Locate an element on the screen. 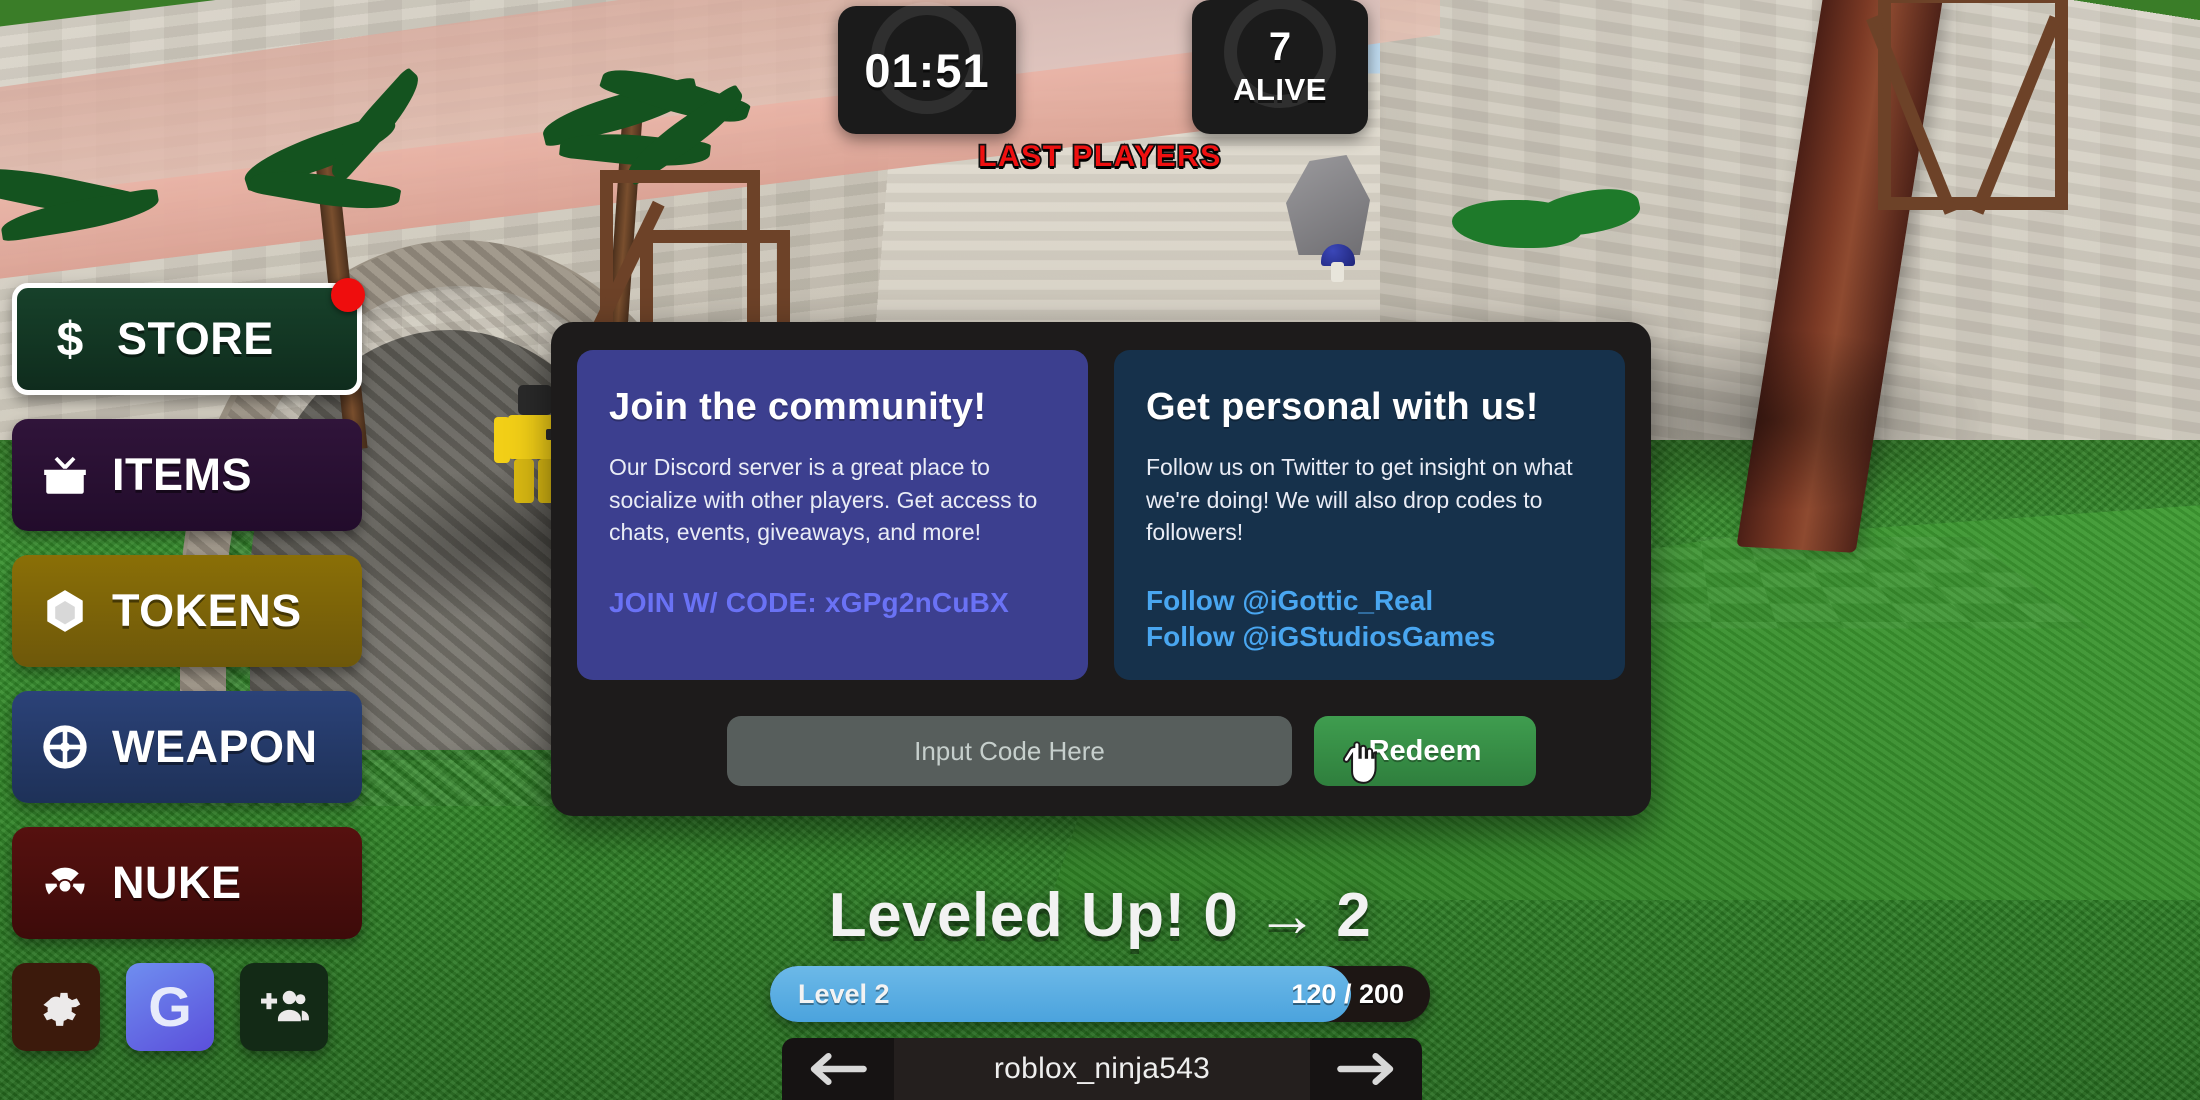  character-head is located at coordinates (535, 400).